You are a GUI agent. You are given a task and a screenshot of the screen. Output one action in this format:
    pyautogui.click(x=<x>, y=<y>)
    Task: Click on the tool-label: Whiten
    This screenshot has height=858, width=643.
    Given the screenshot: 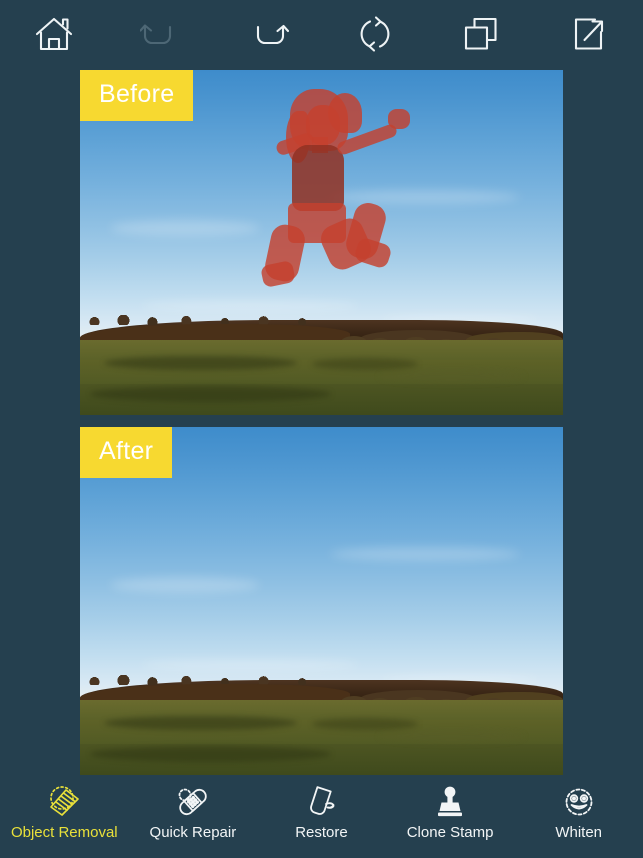 What is the action you would take?
    pyautogui.click(x=579, y=832)
    